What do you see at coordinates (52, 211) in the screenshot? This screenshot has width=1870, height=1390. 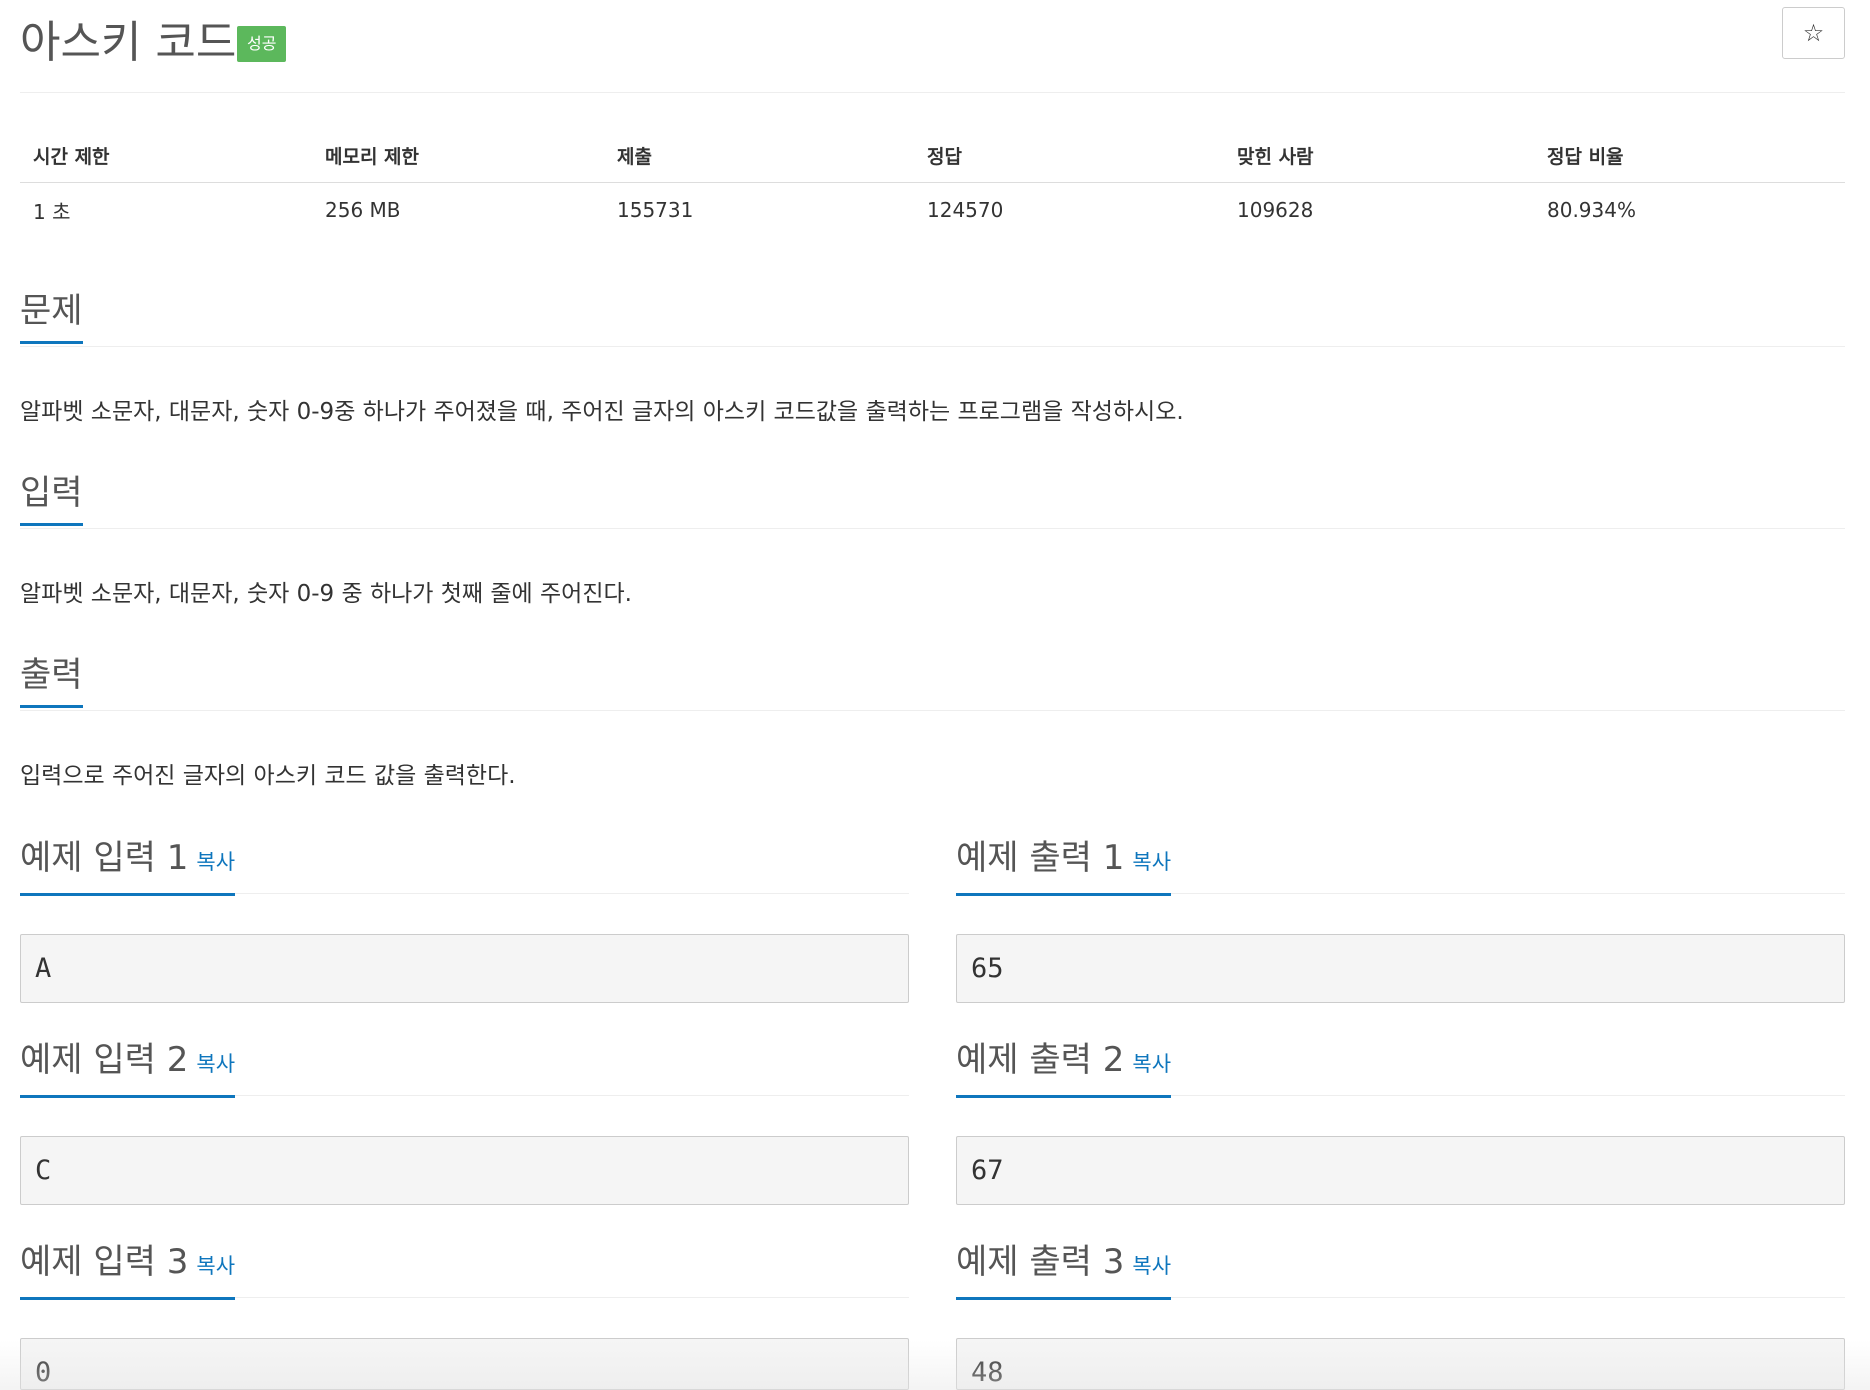 I see `info-time-limit: 1 초` at bounding box center [52, 211].